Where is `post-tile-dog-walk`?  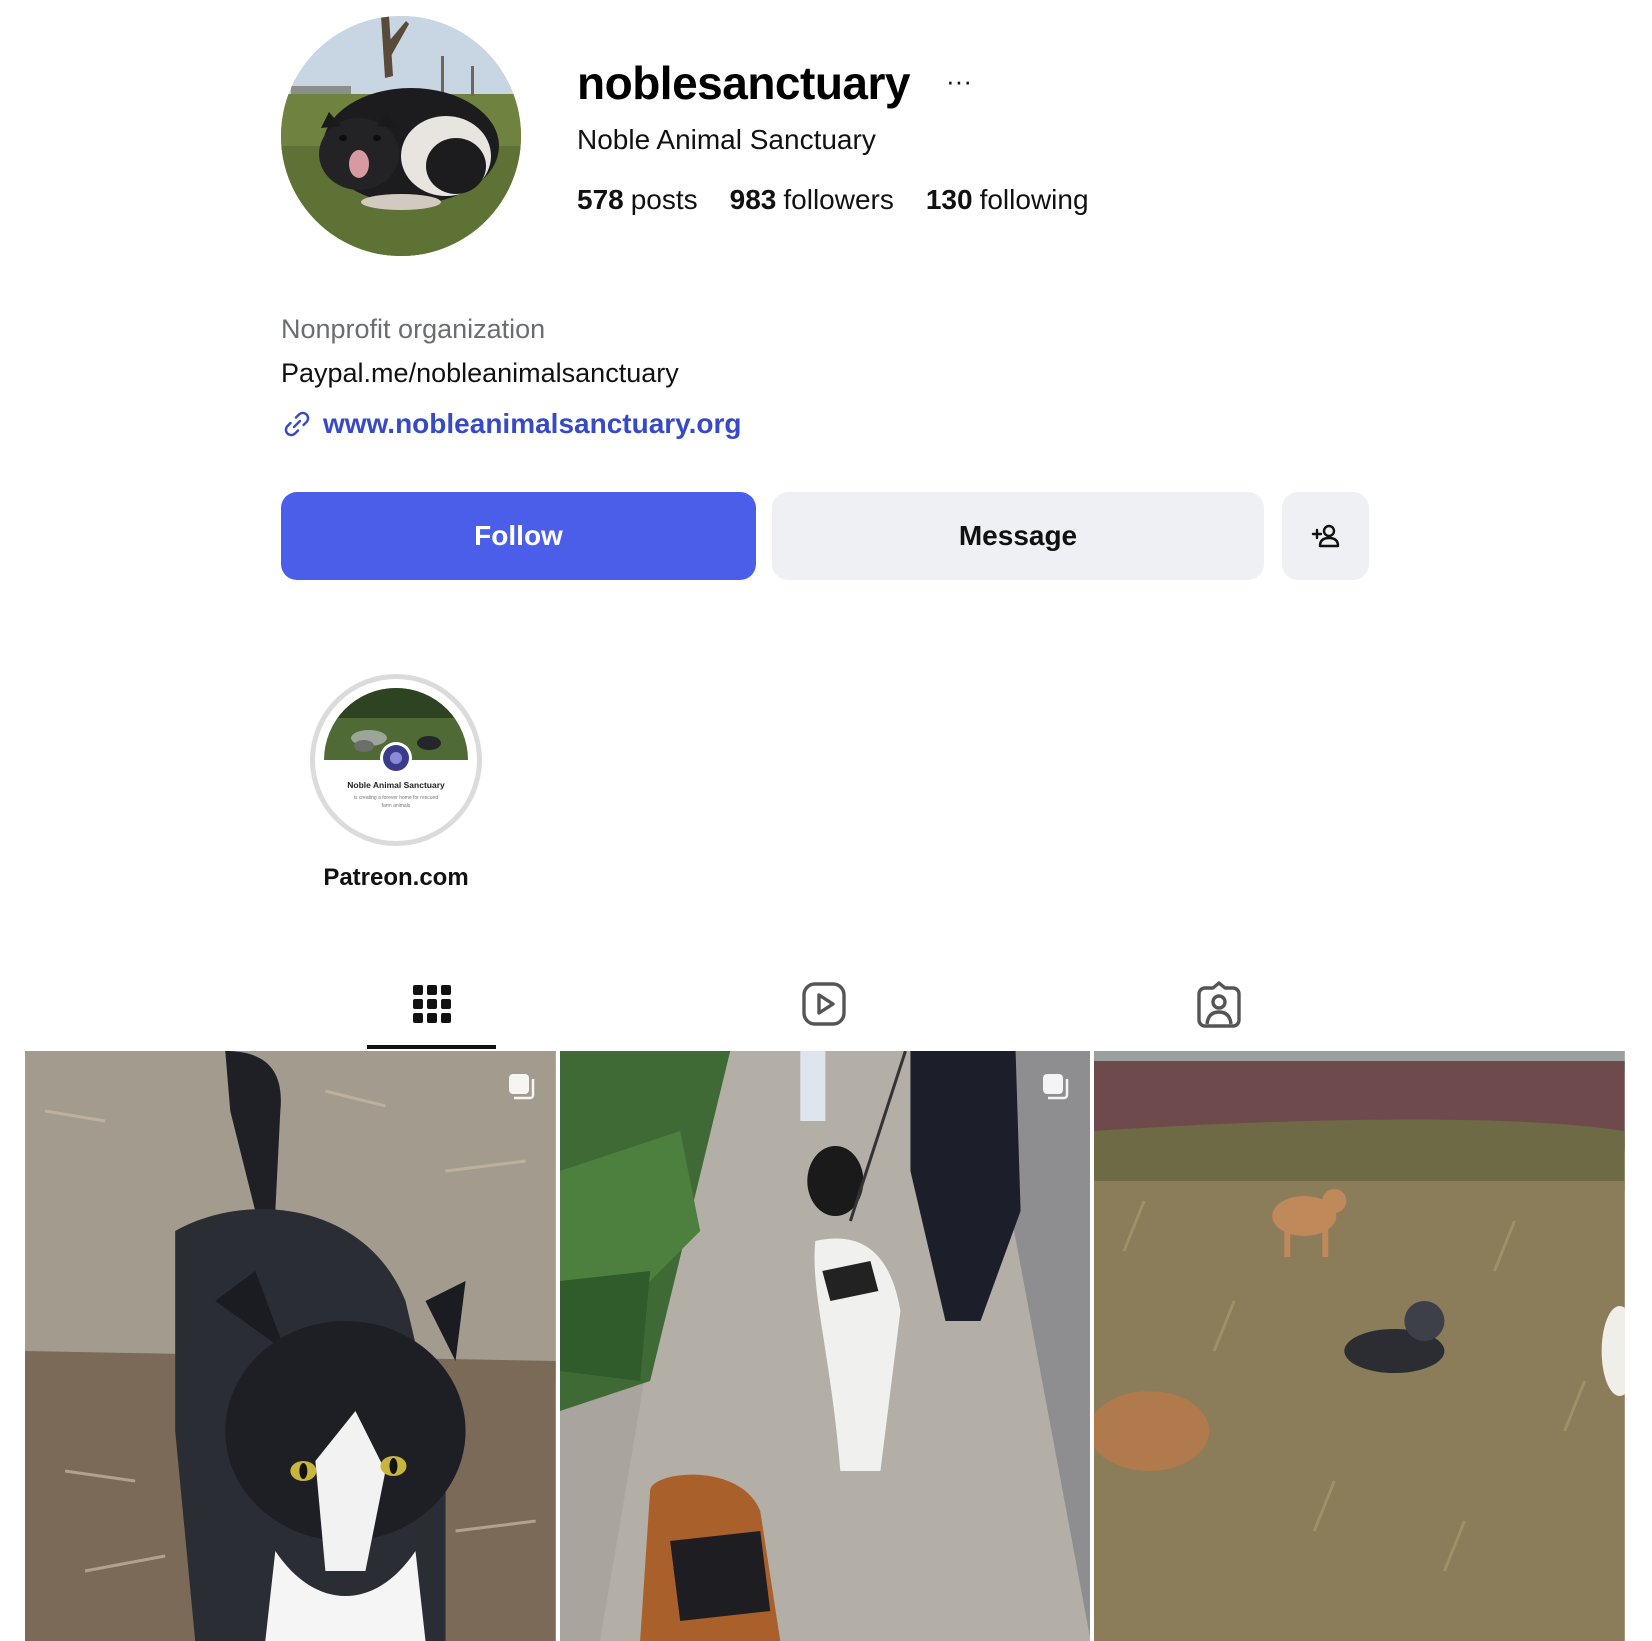
post-tile-dog-walk is located at coordinates (825, 1346).